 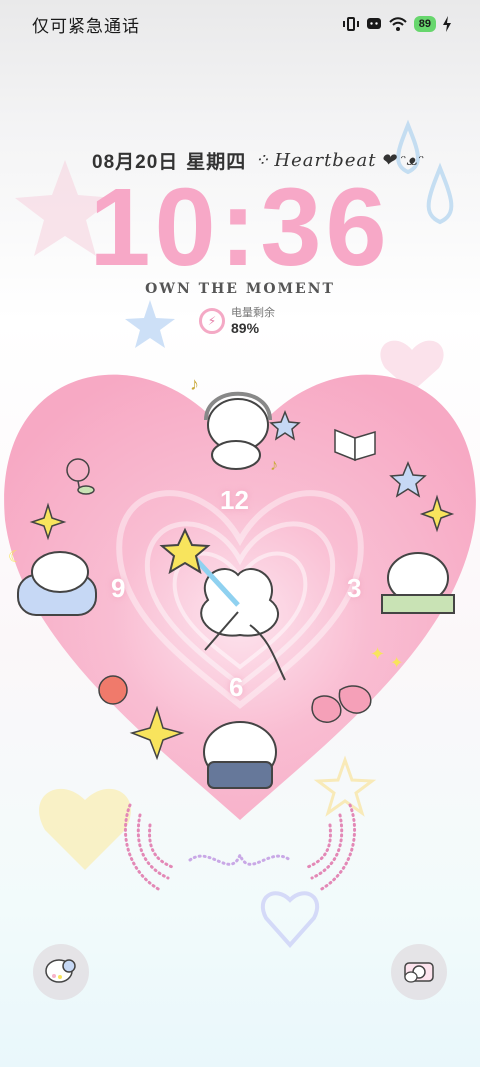 What do you see at coordinates (240, 227) in the screenshot?
I see `lockscreen-clock: 10:36` at bounding box center [240, 227].